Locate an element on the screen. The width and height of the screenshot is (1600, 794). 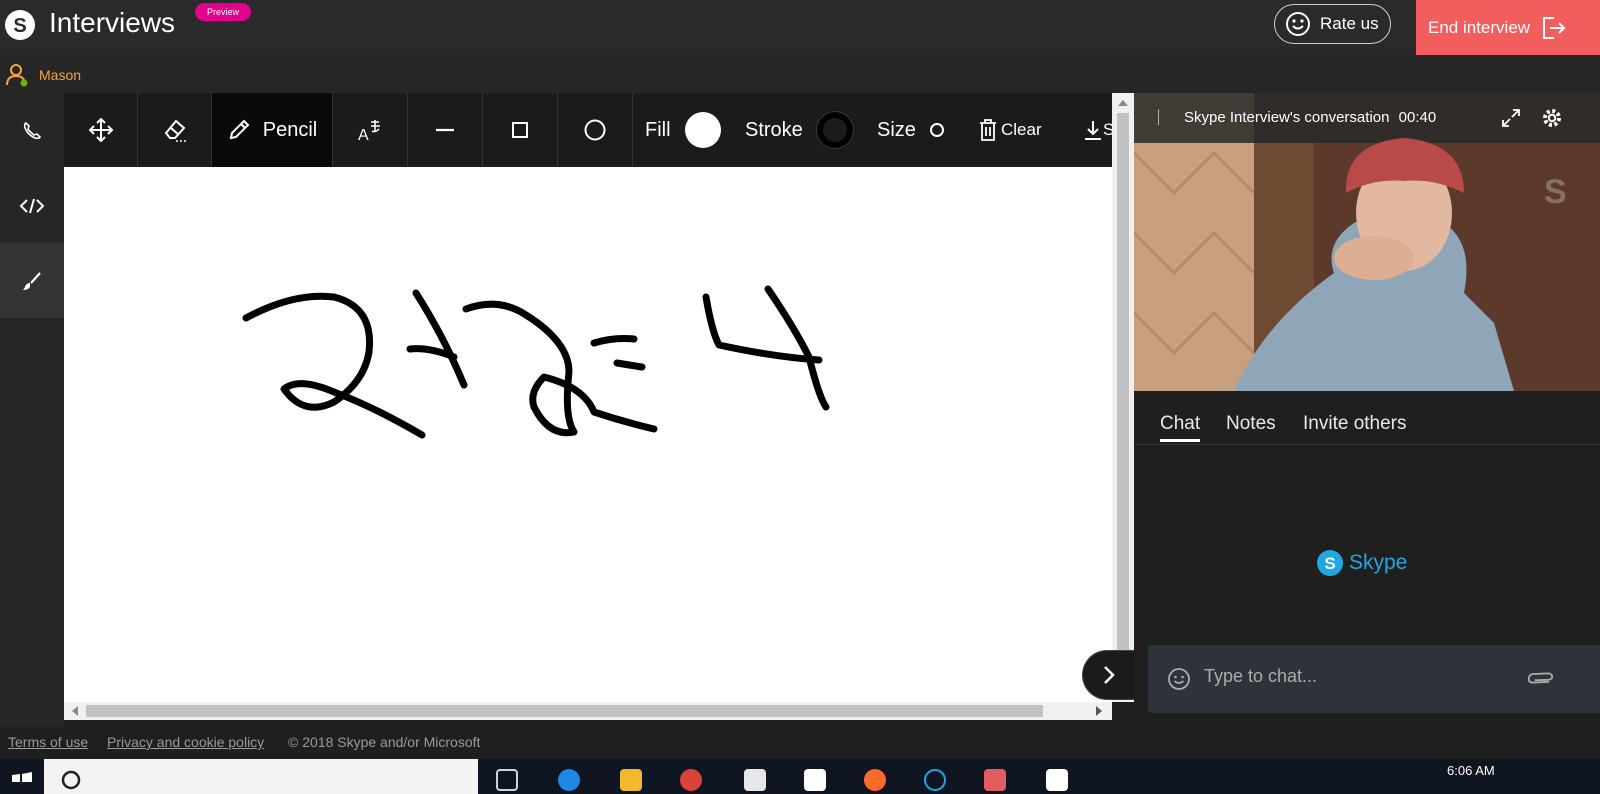
square-icon is located at coordinates (520, 130).